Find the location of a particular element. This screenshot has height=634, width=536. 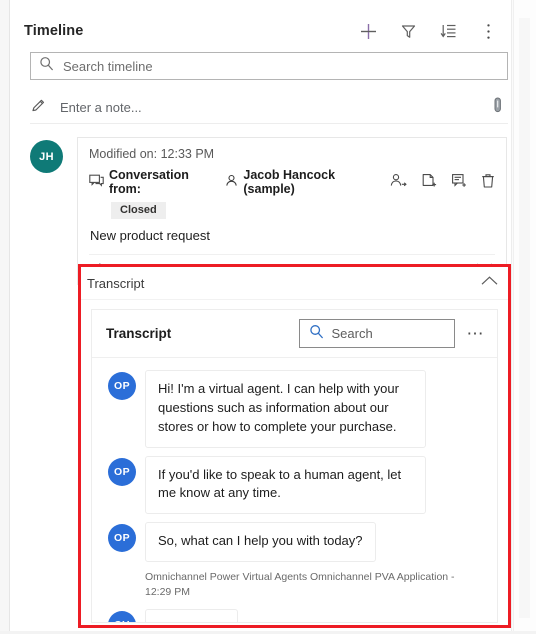

conversation-from-label: Conversation from: is located at coordinates (149, 182).